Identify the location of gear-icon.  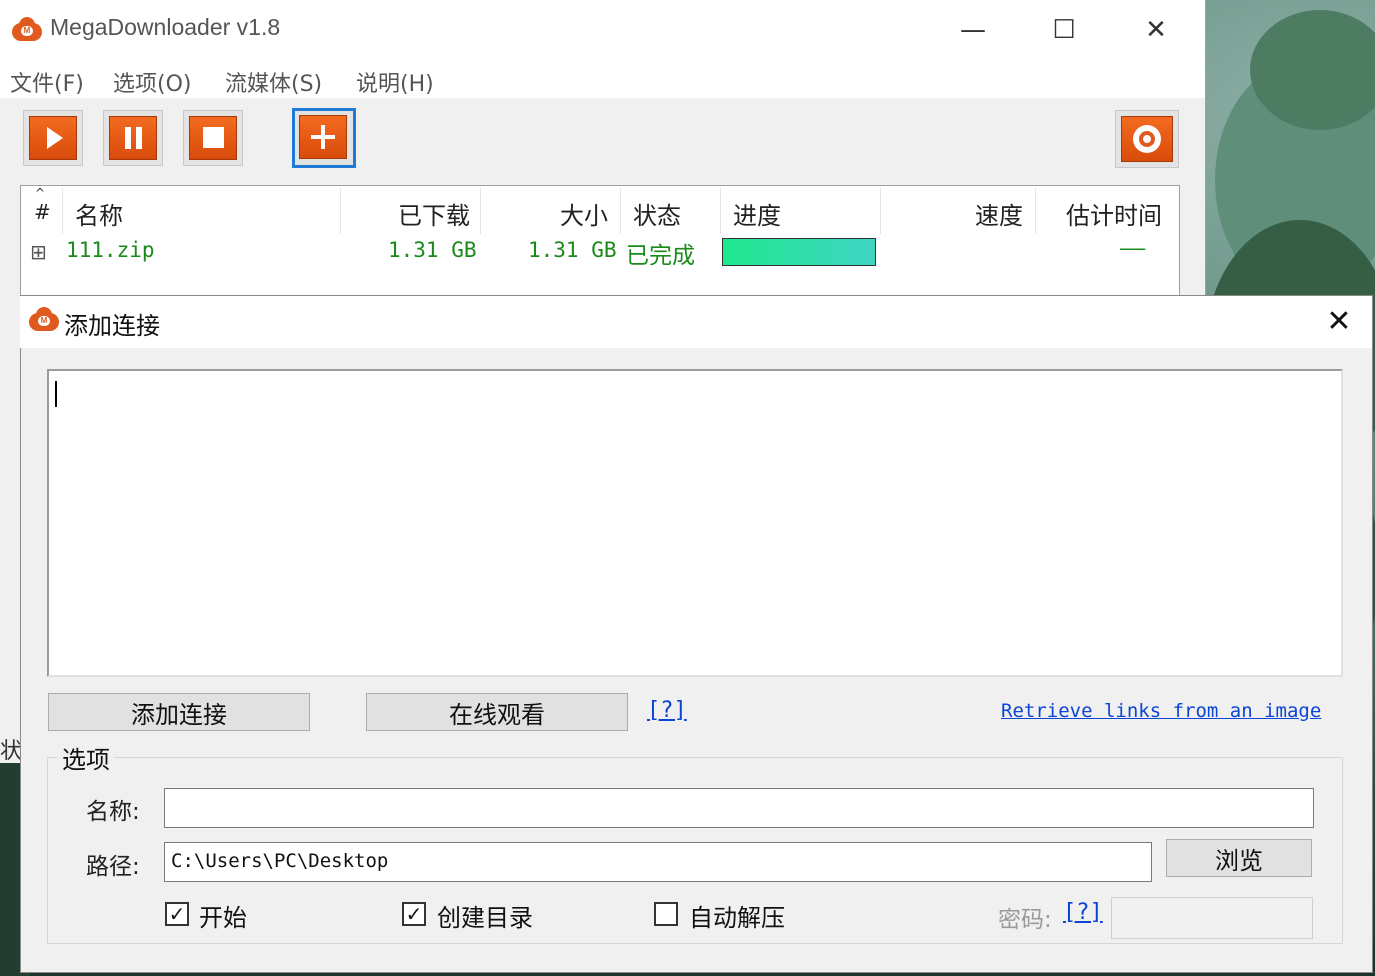
(1147, 139).